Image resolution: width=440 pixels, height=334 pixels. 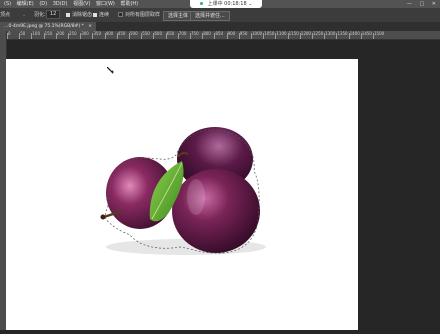 I want to click on menu-item: (S), so click(x=7, y=4).